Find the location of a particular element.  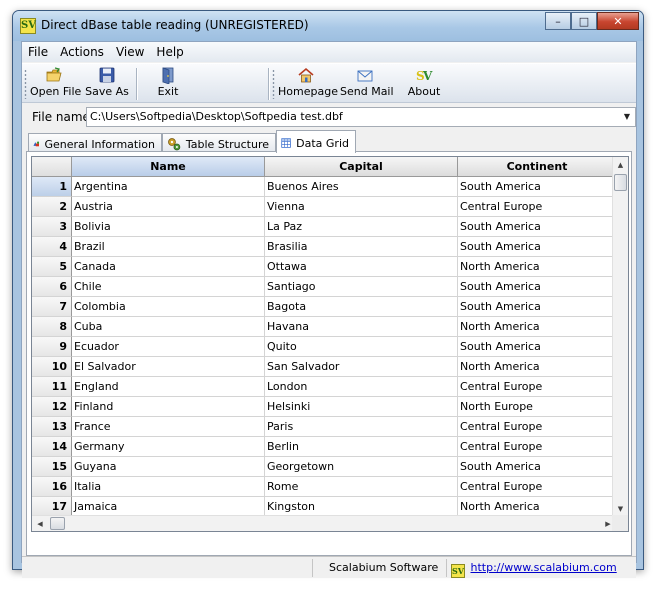

homepage-link: http://www.scalabium.com is located at coordinates (544, 567).